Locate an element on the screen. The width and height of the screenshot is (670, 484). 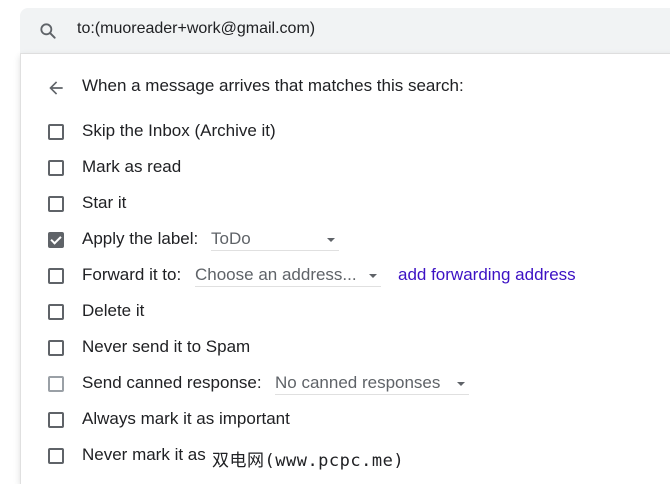
watermark: 双电网(www.pcpc.me) is located at coordinates (308, 461).